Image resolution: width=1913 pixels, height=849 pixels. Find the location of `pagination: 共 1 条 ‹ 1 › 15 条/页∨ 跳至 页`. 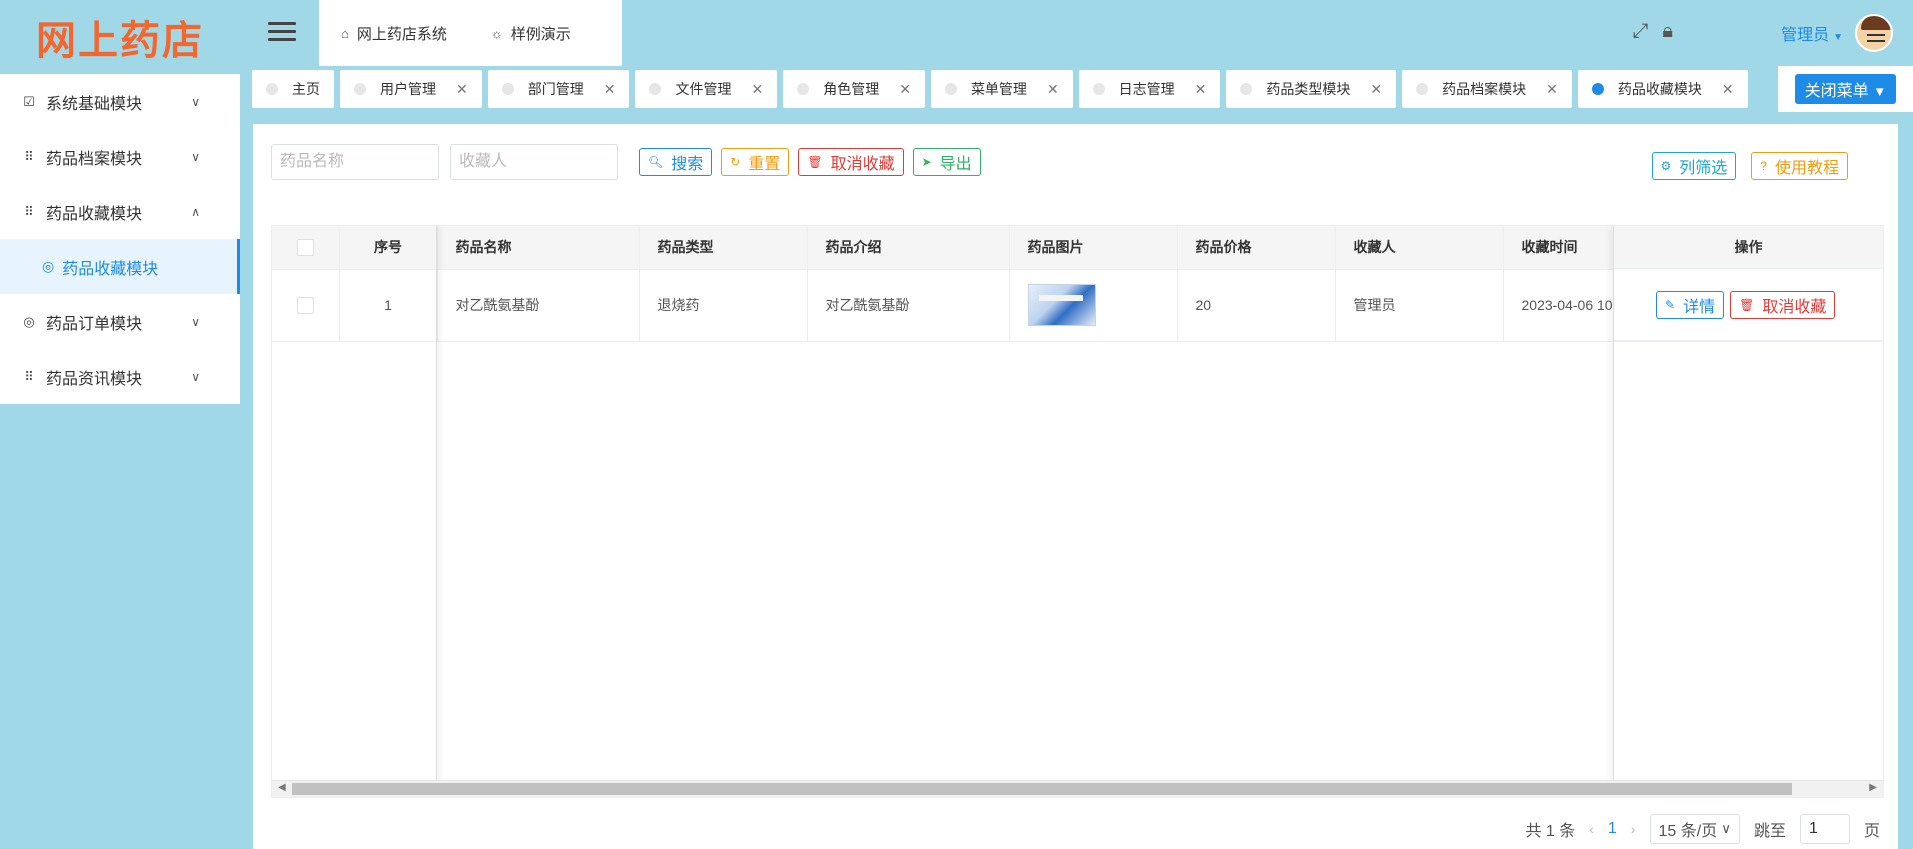

pagination: 共 1 条 ‹ 1 › 15 条/页∨ 跳至 页 is located at coordinates (1702, 829).